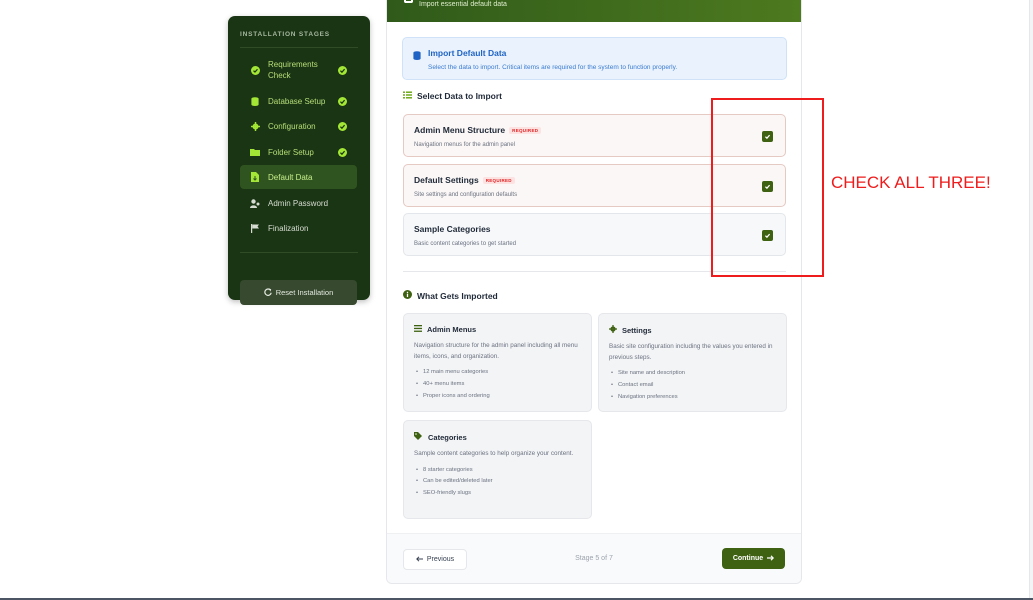 The height and width of the screenshot is (600, 1033). Describe the element at coordinates (497, 494) in the screenshot. I see `list-item: SEO-friendly slugs` at that location.